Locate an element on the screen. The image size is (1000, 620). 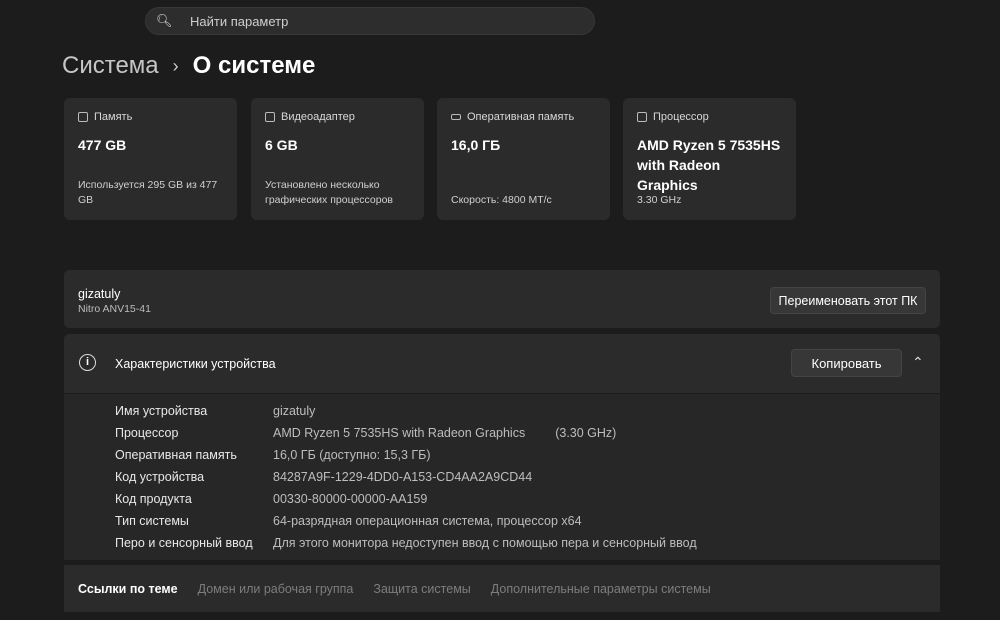
card-label: Память is located at coordinates (113, 117).